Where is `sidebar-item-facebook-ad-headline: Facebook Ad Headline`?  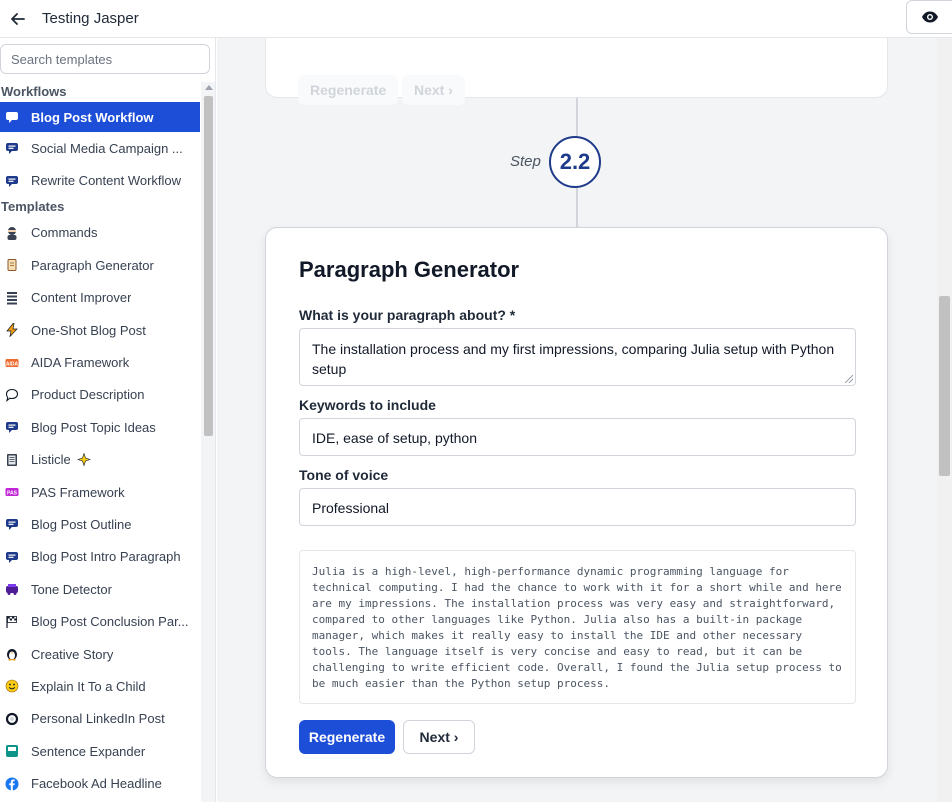
sidebar-item-facebook-ad-headline: Facebook Ad Headline is located at coordinates (100, 783).